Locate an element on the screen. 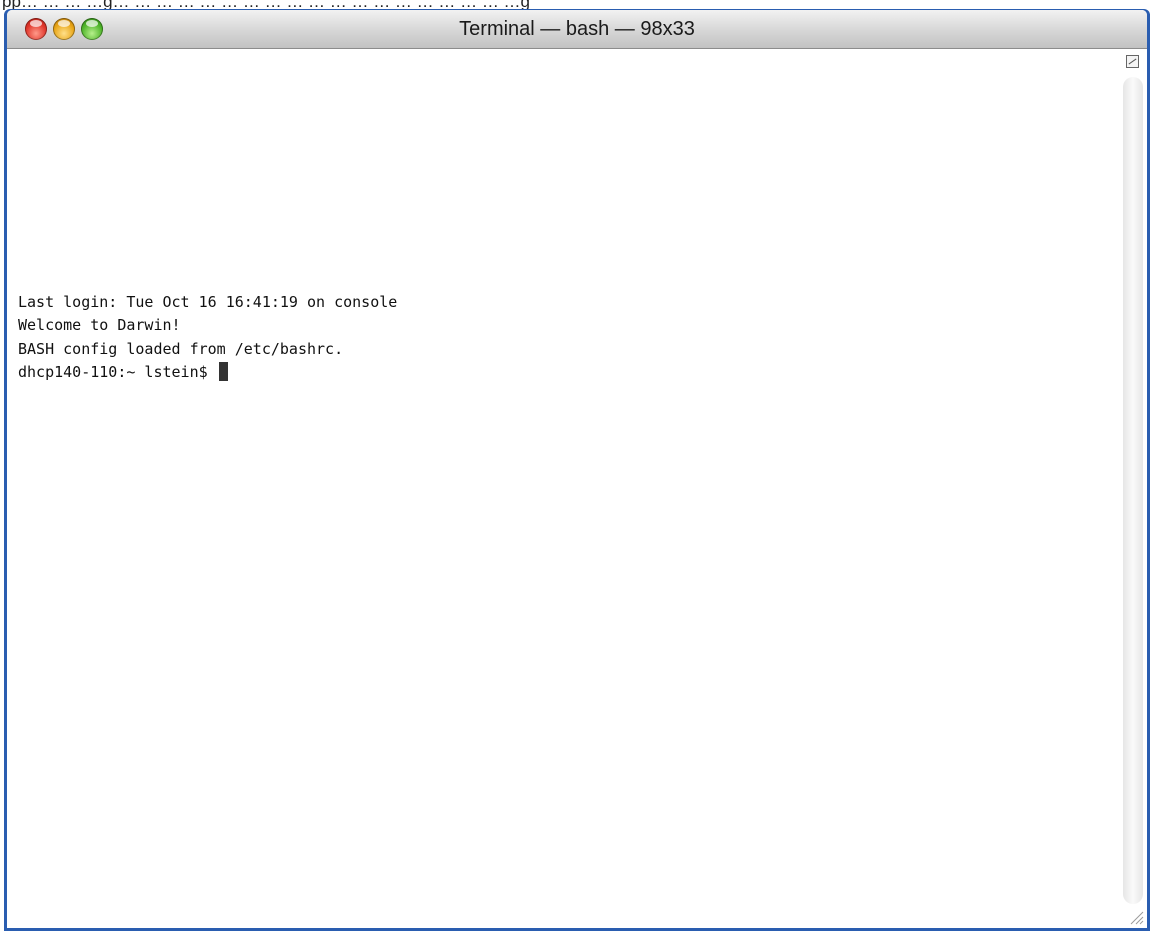 This screenshot has height=935, width=1153. shell-prompt: dhcp140-110:~ lstein$ is located at coordinates (117, 371).